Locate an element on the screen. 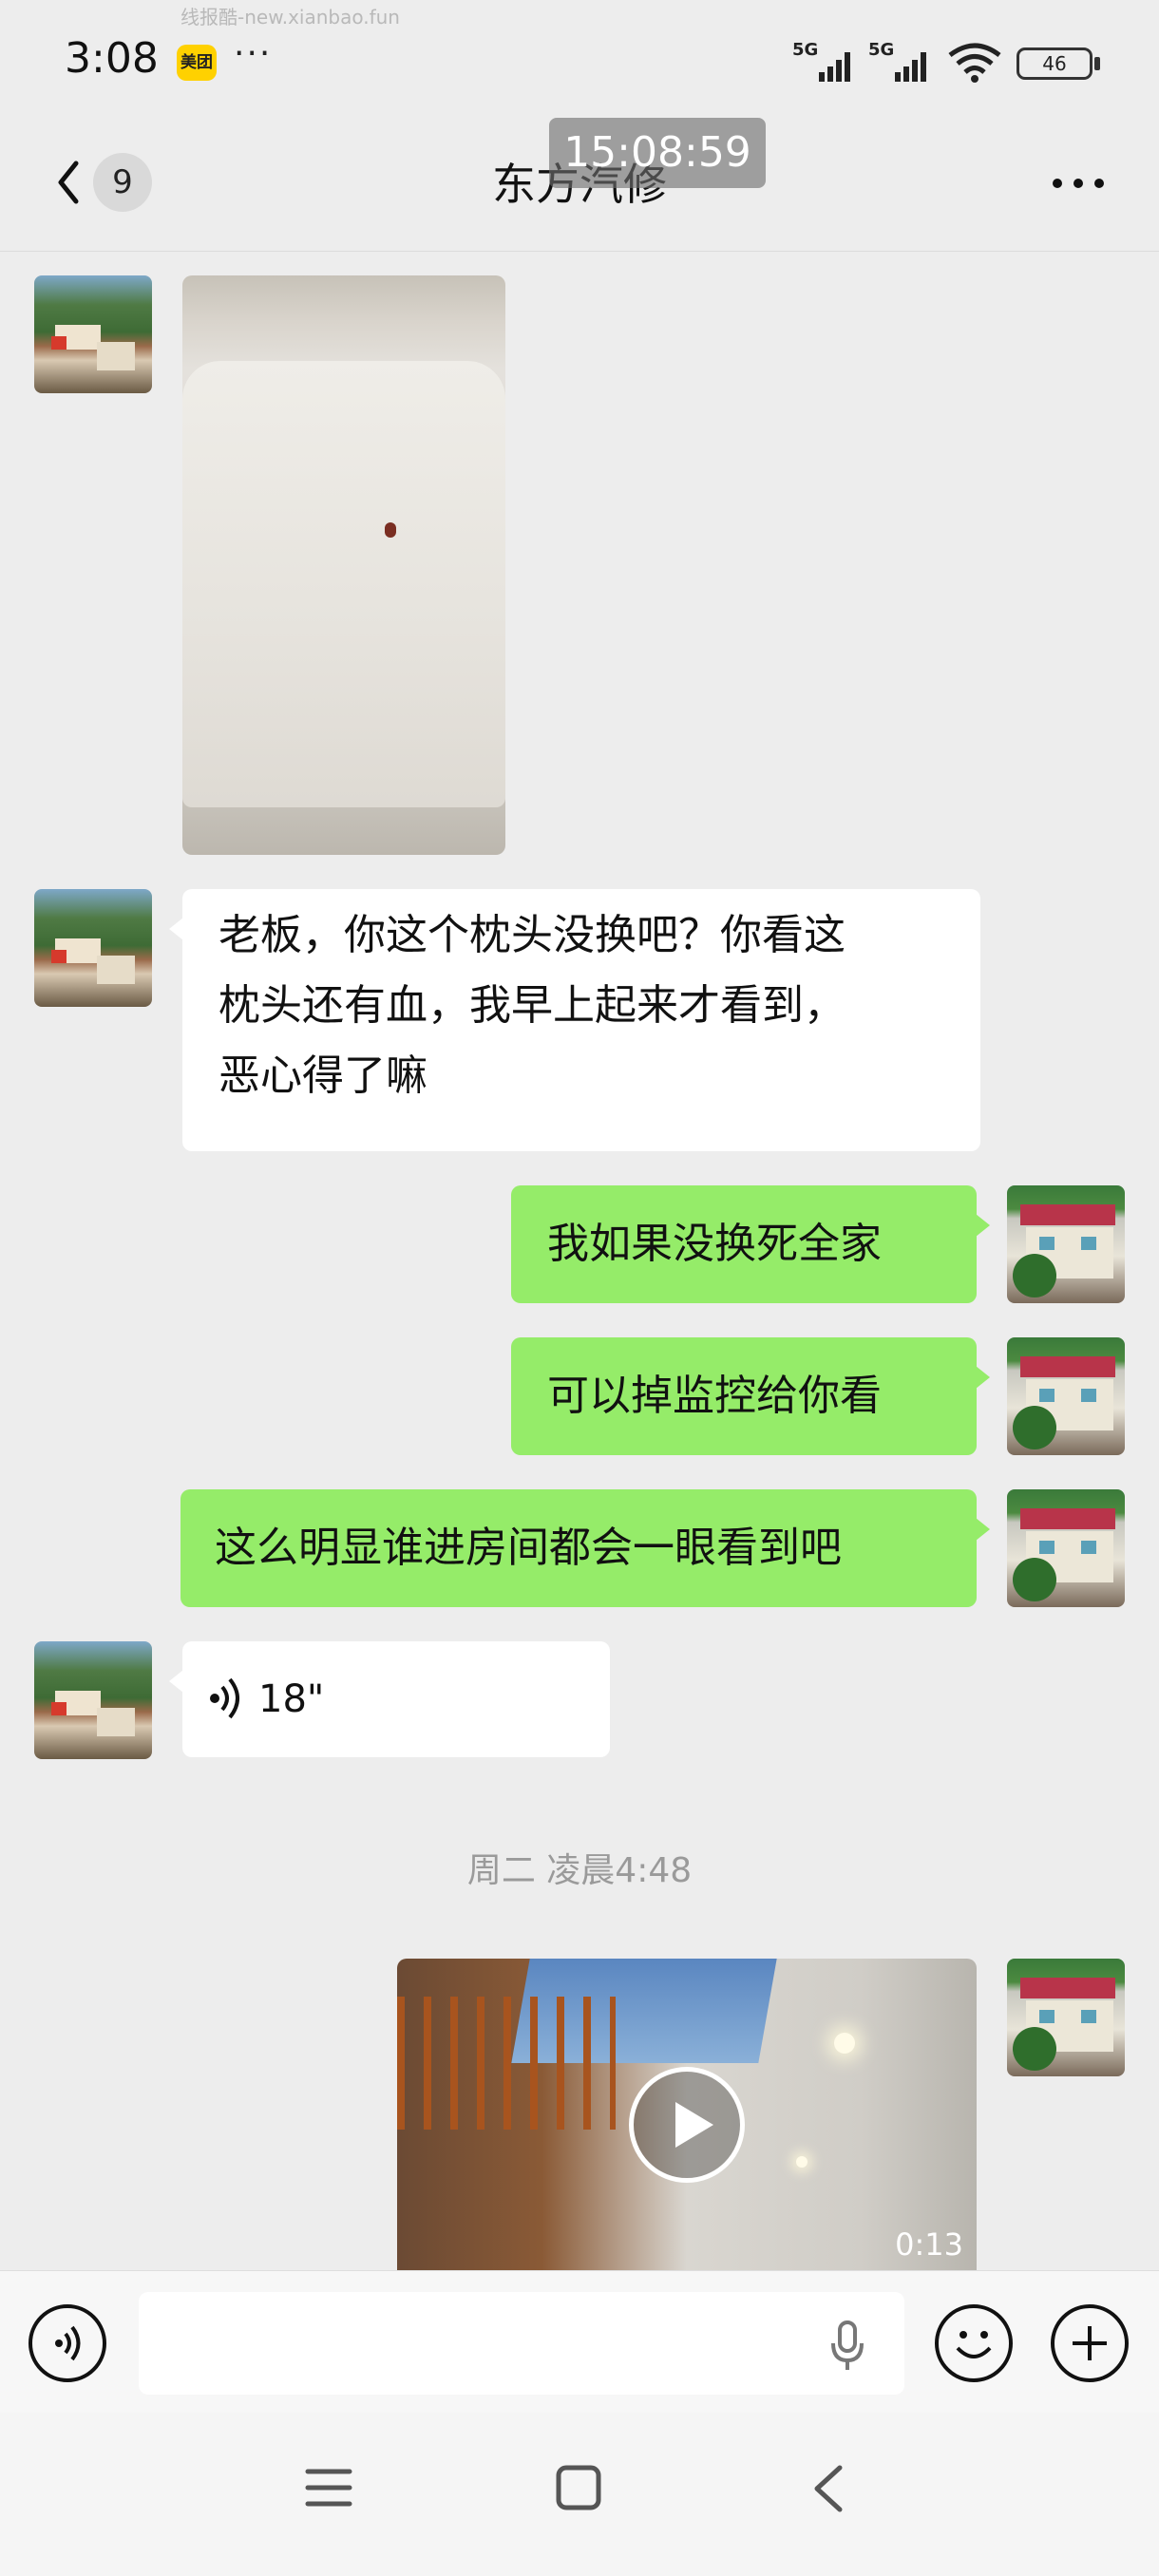 The width and height of the screenshot is (1159, 2576). battery-icon: 46 is located at coordinates (1054, 63).